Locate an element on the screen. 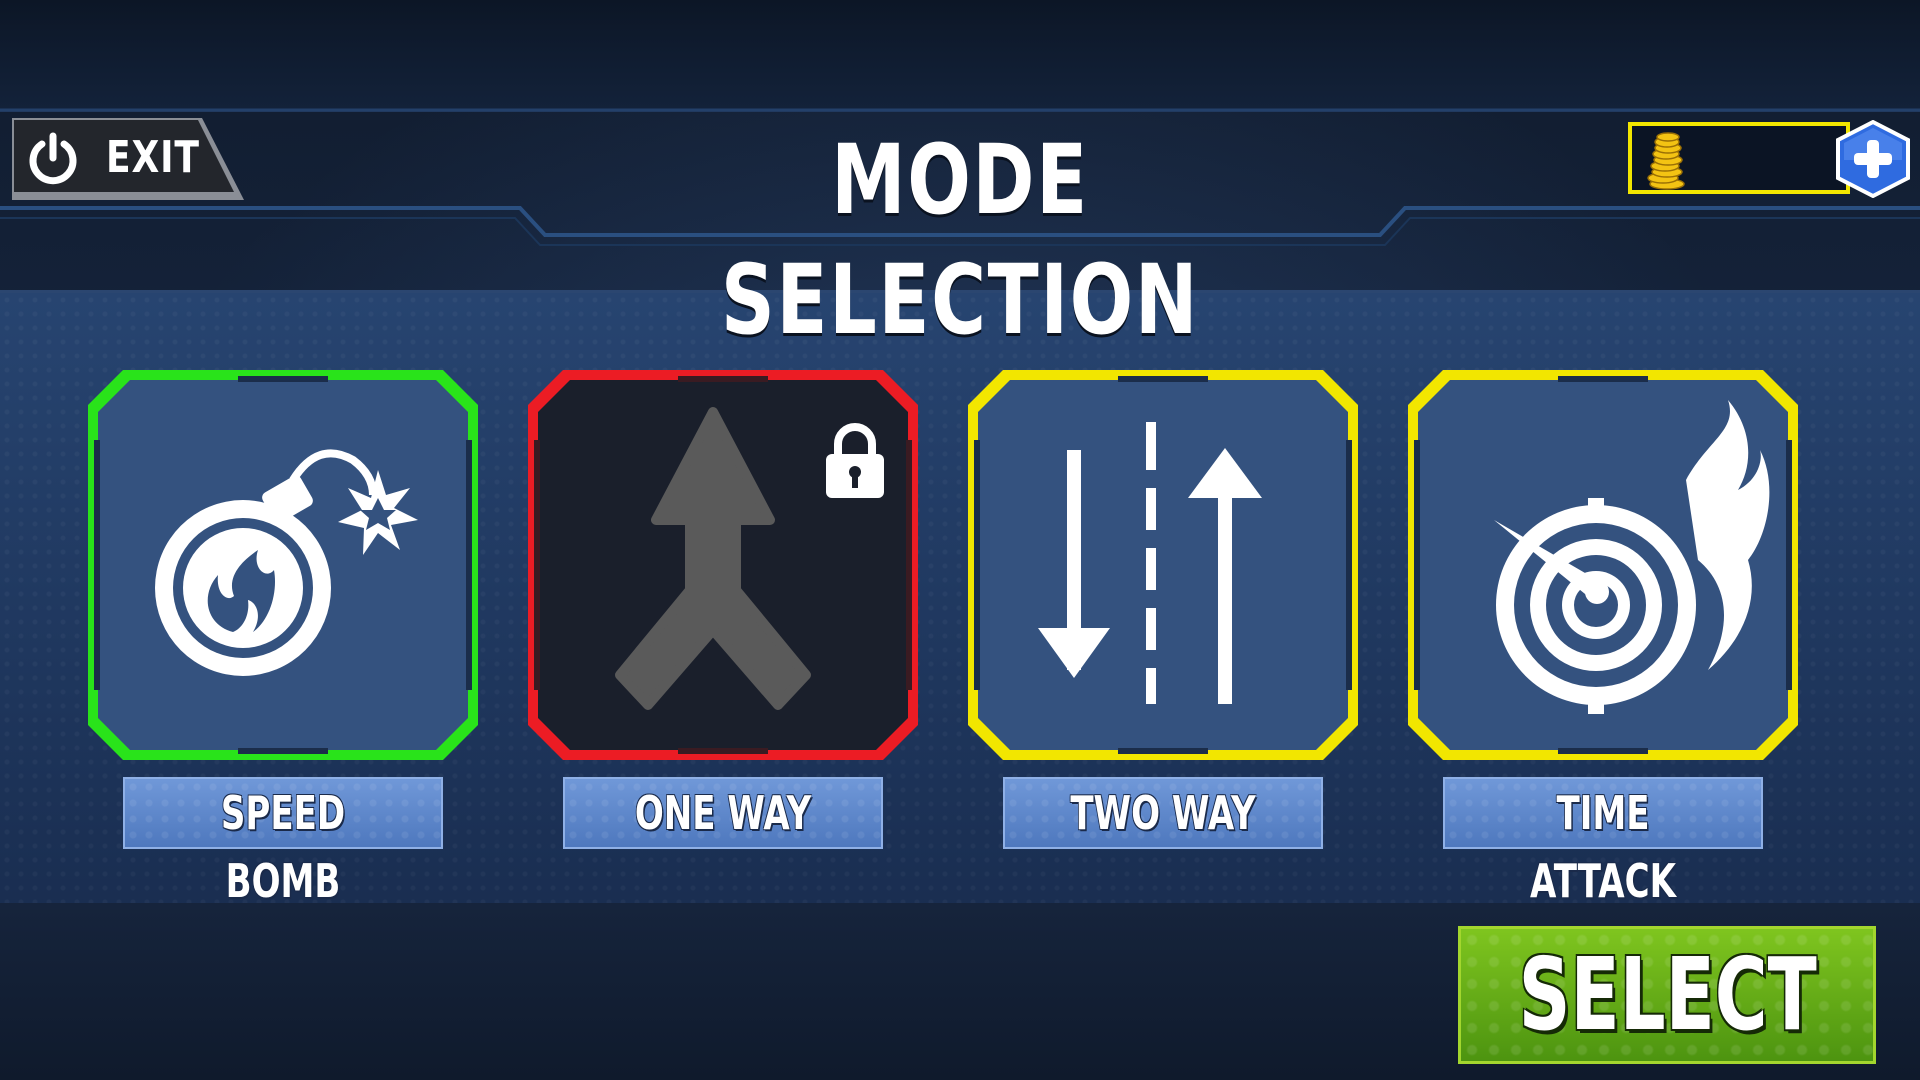 This screenshot has width=1920, height=1080. two-way-road-icon is located at coordinates (1150, 563).